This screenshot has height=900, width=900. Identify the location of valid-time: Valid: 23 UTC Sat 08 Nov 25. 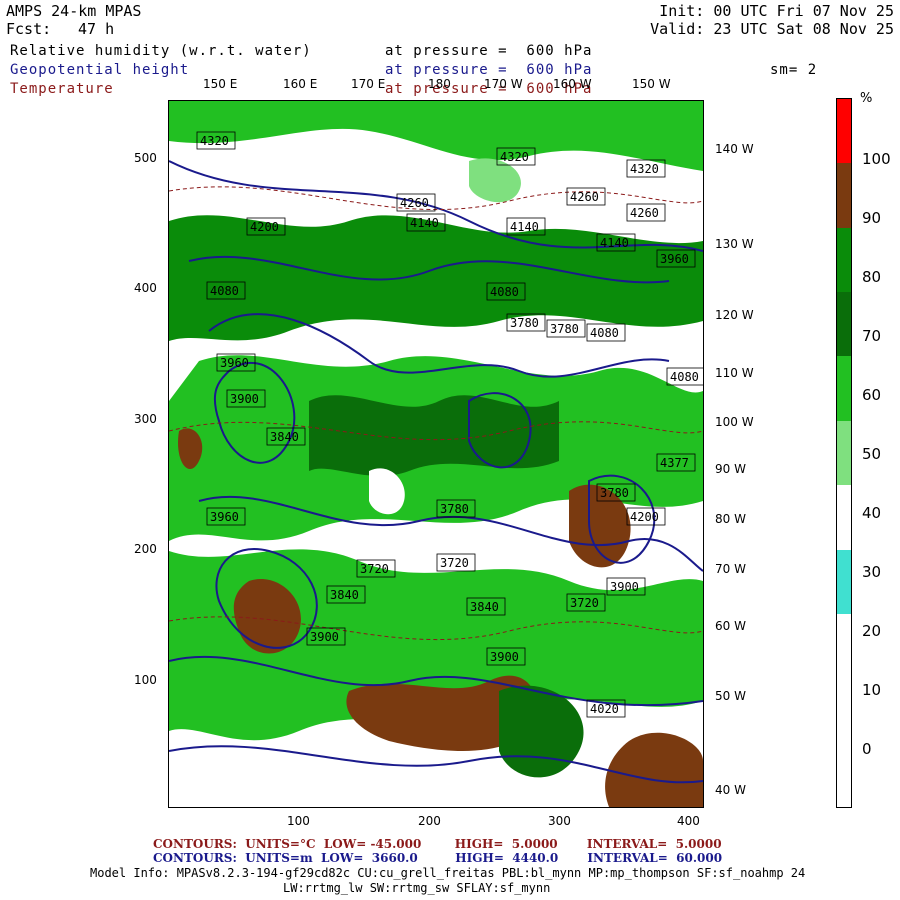
(772, 29).